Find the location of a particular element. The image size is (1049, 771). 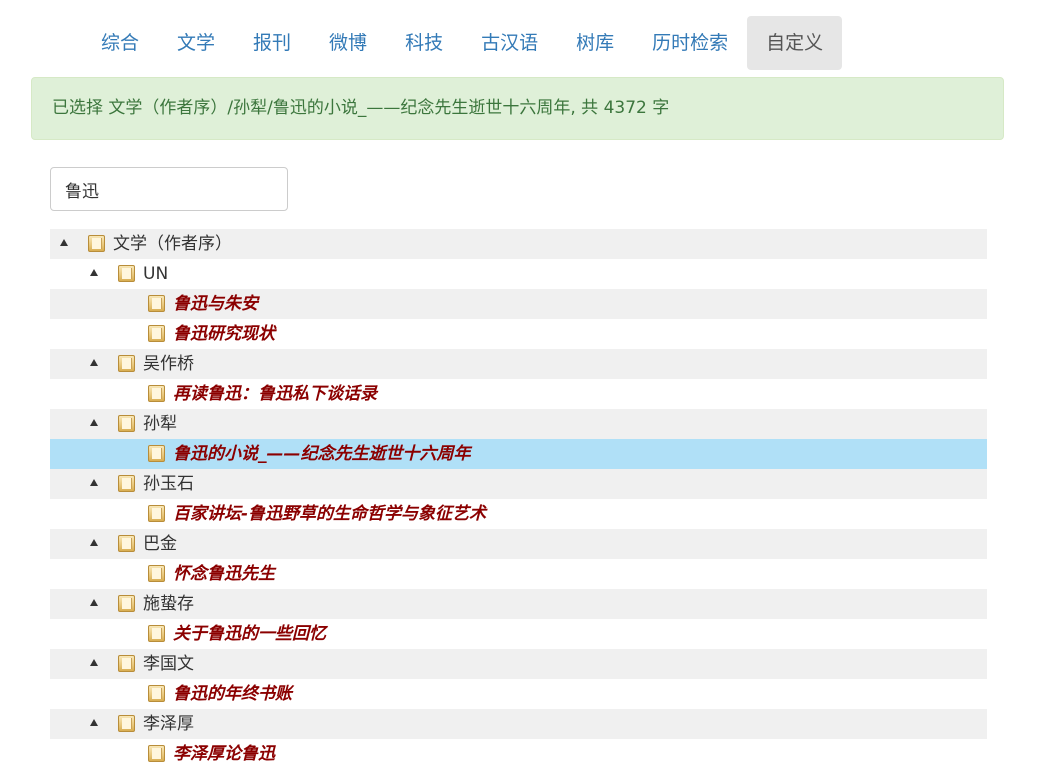

tab-guhanyu: 古汉语 is located at coordinates (509, 43).